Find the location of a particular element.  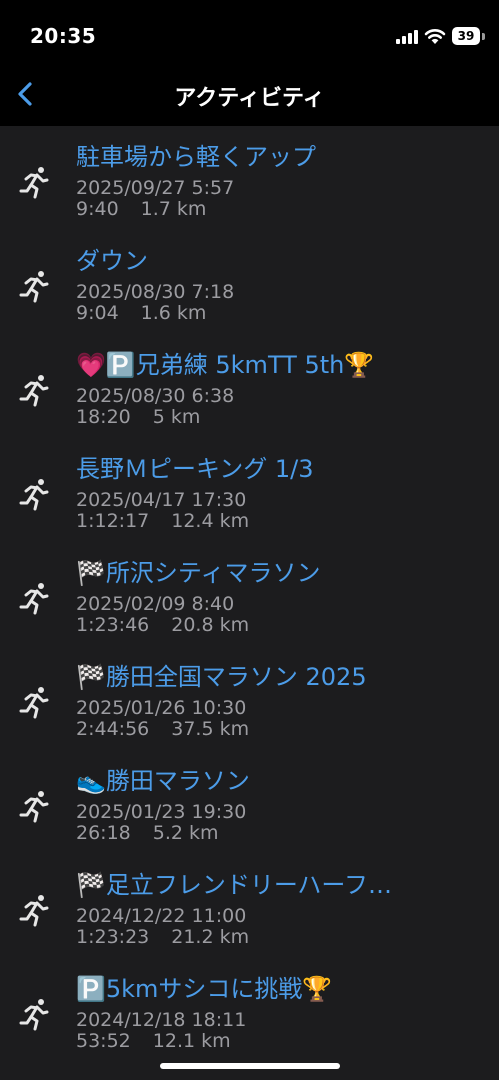

activity-date: 2024/12/22 11:00 is located at coordinates (161, 916).